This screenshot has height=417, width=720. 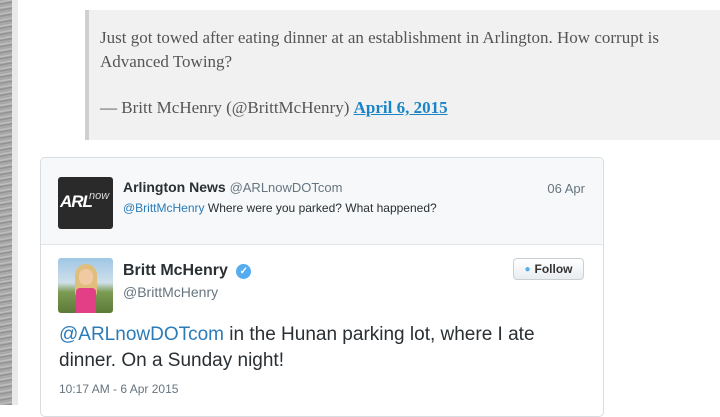 I want to click on reply-author: Arlington News @ARLnowDOTcom, so click(x=232, y=187).